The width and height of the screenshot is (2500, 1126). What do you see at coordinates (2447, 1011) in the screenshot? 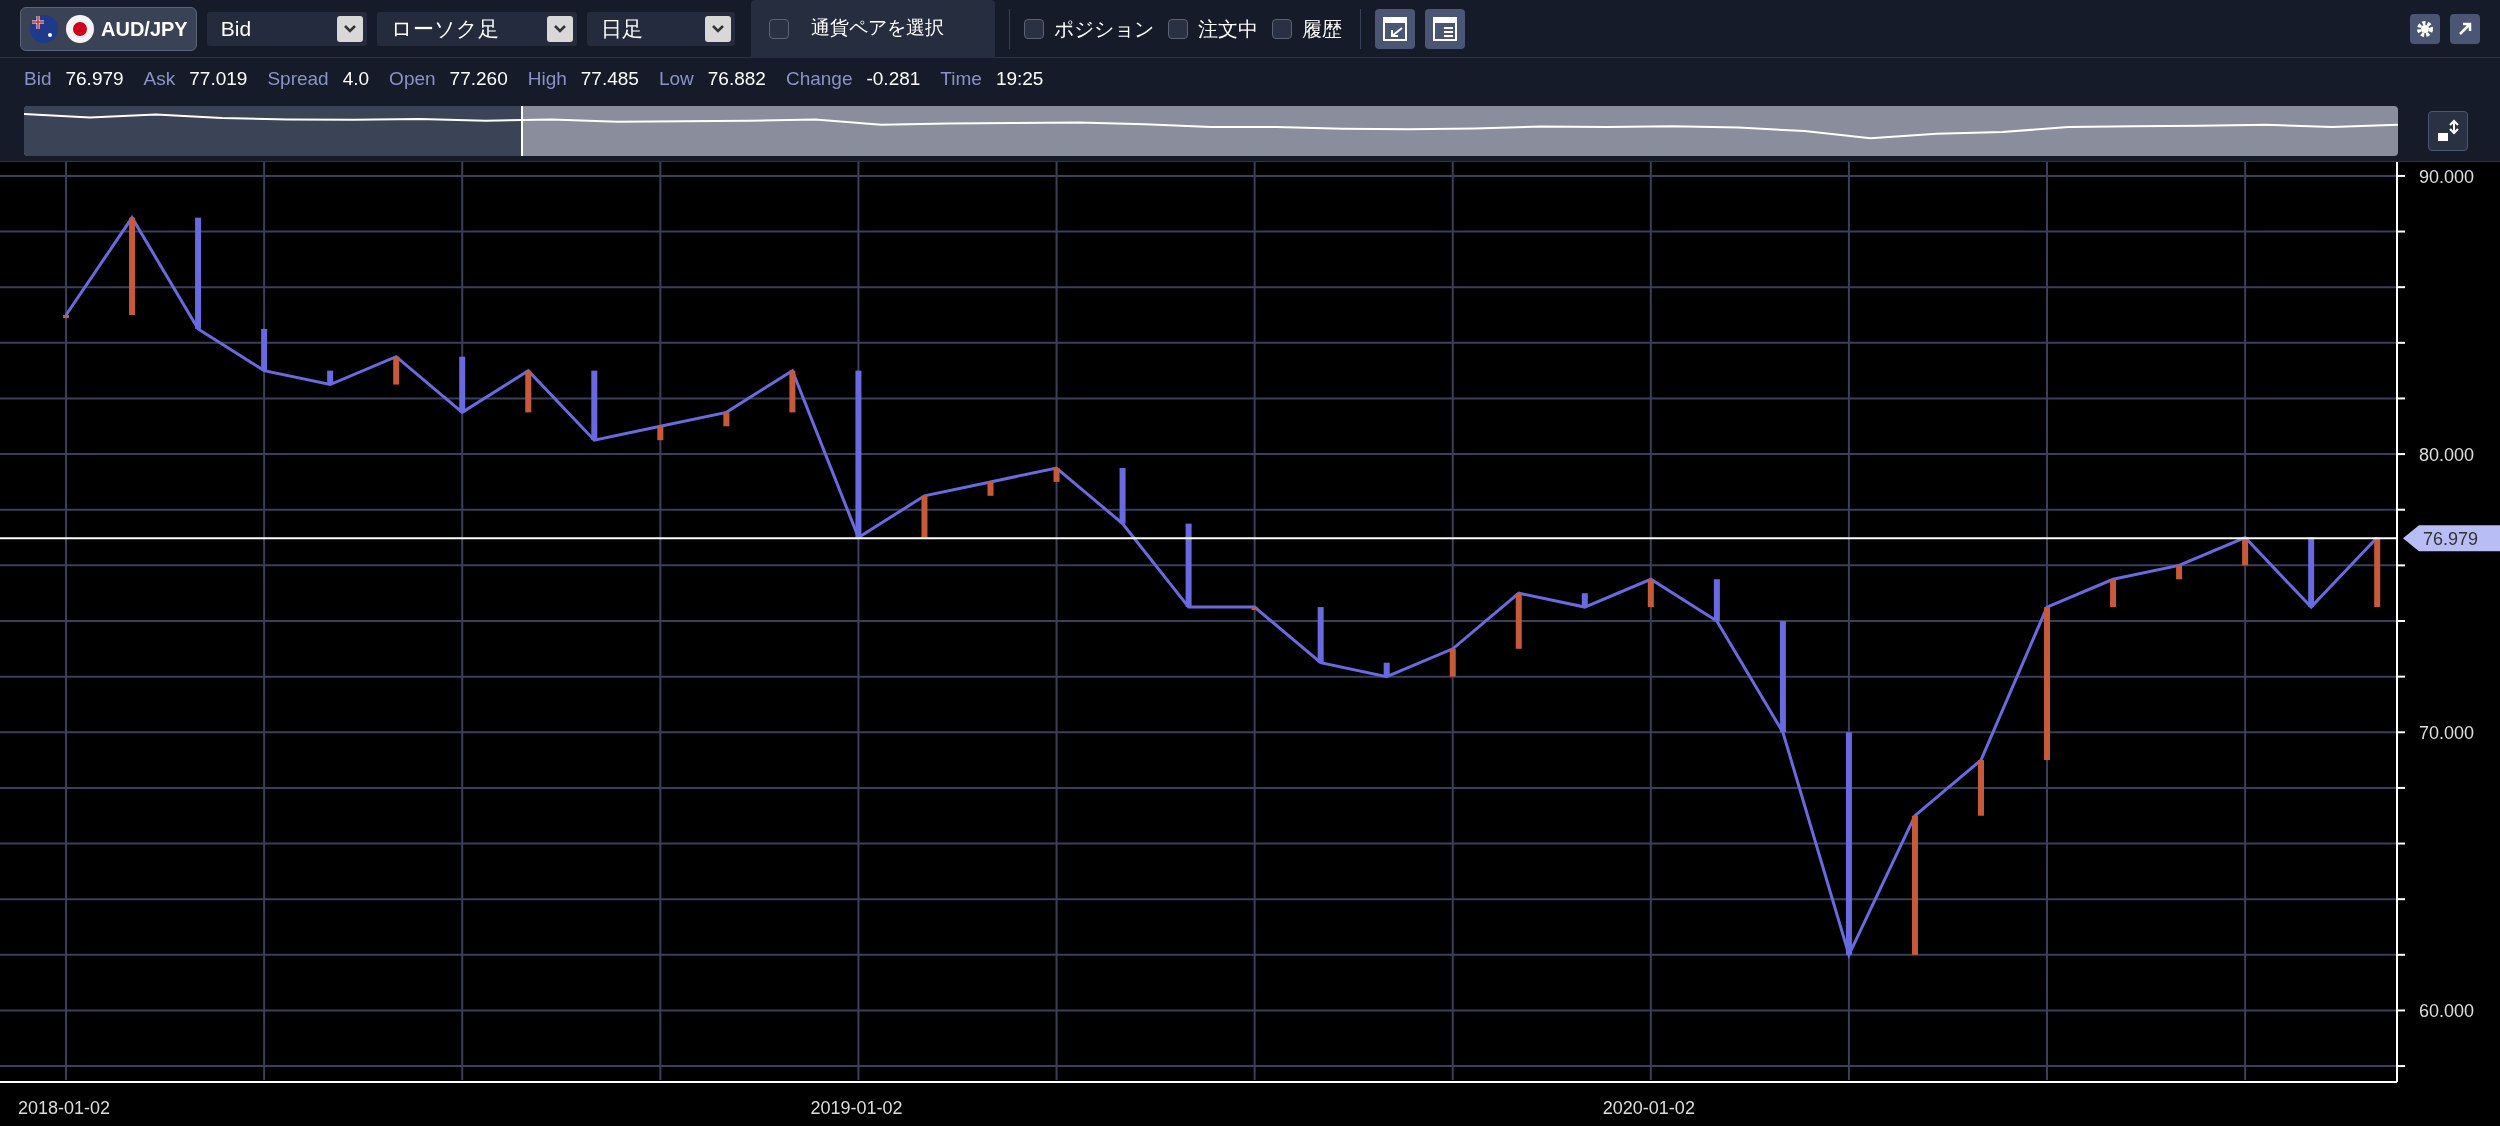
I see `axis-label: 60.000` at bounding box center [2447, 1011].